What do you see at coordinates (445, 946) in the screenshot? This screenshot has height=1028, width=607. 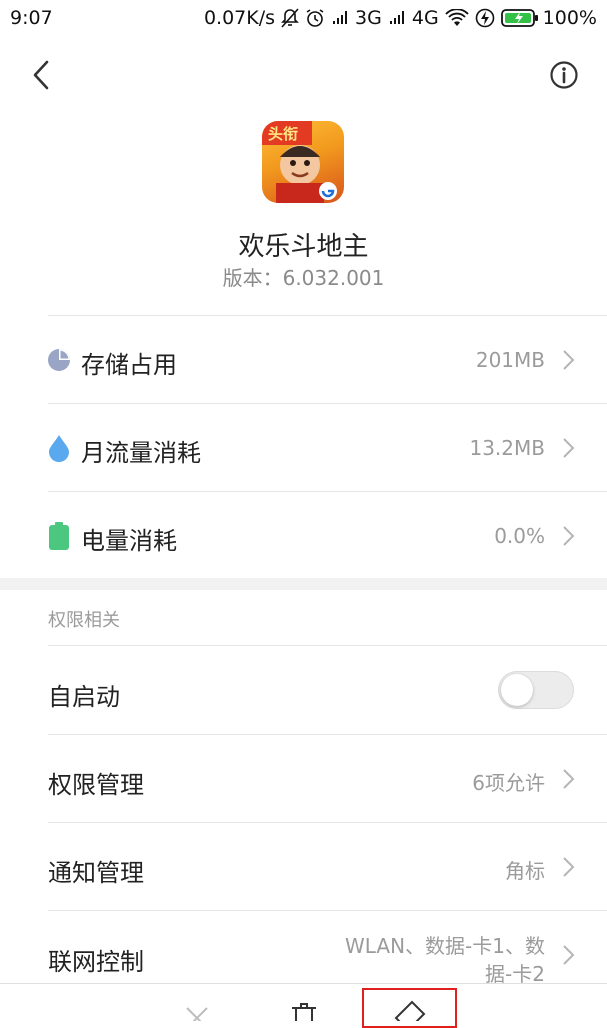 I see `network-control-value-line1: WLAN、数据-卡1、数` at bounding box center [445, 946].